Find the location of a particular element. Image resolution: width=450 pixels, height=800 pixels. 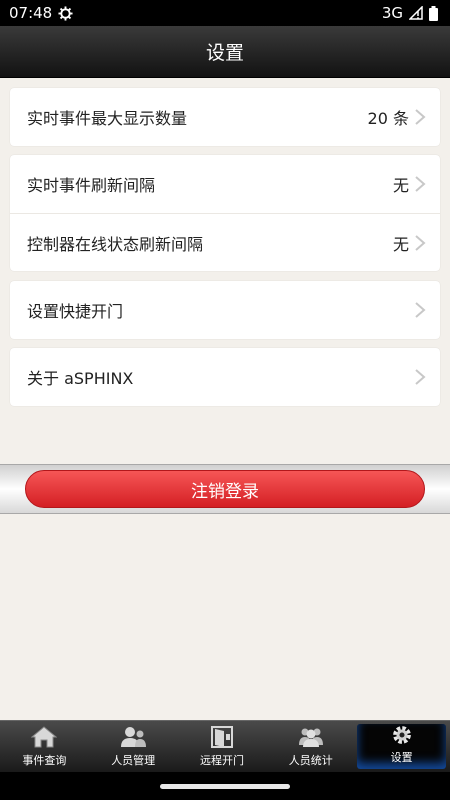

setting-max-realtime-events: 实时事件最大显示数量 20 条 is located at coordinates (225, 117).